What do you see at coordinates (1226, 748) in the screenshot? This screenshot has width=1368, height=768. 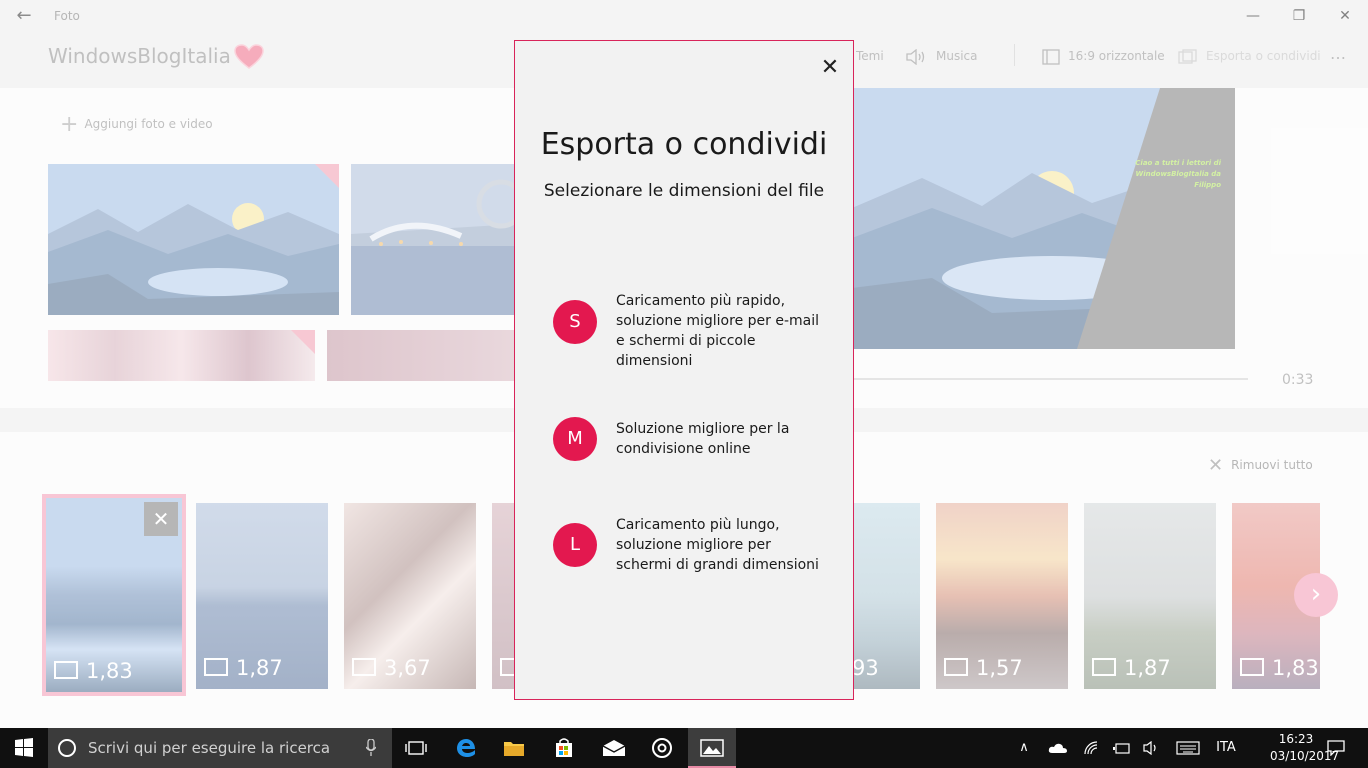 I see `input-language: ITA` at bounding box center [1226, 748].